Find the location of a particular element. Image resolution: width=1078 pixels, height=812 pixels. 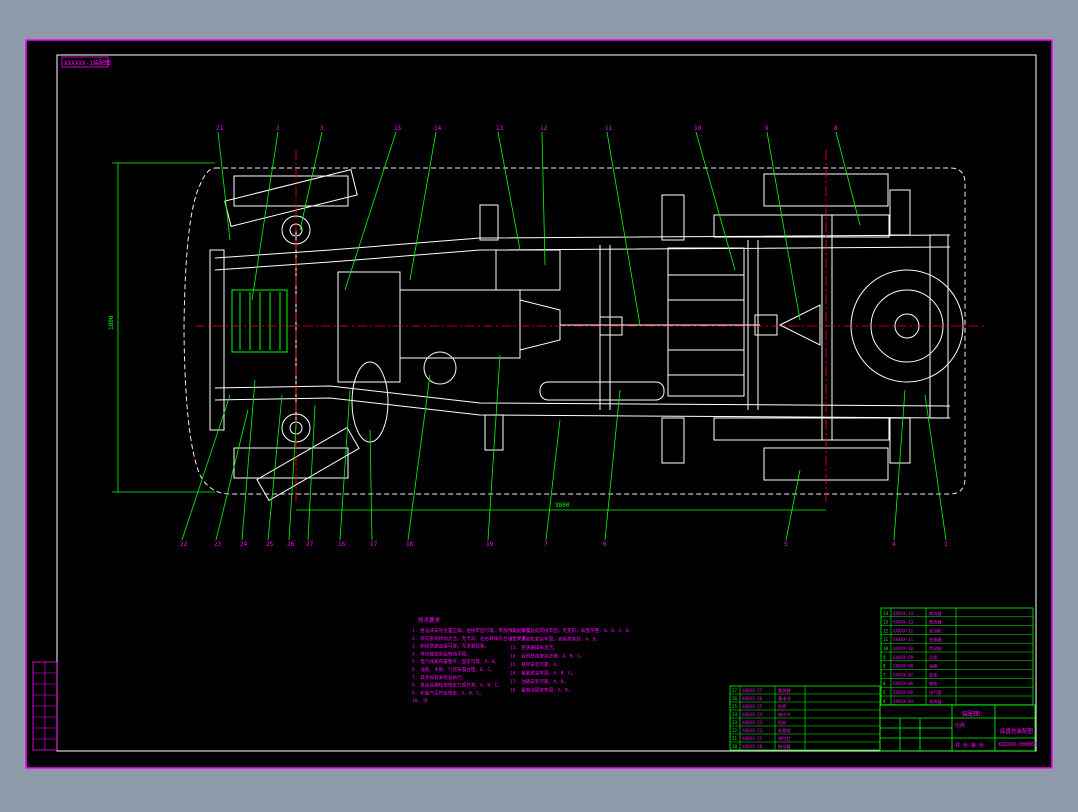

parts-row-name: 后桥 is located at coordinates (933, 657).